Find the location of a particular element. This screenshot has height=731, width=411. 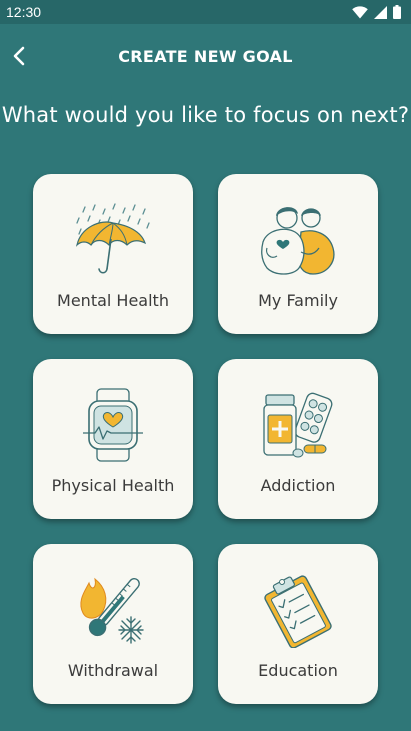

goal-card-addiction: Addiction is located at coordinates (298, 439).